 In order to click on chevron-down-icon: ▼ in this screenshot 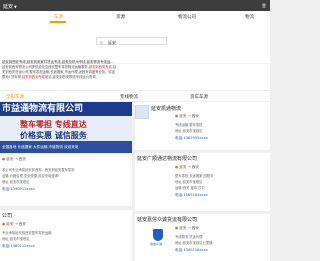, I will do `click(15, 7)`.